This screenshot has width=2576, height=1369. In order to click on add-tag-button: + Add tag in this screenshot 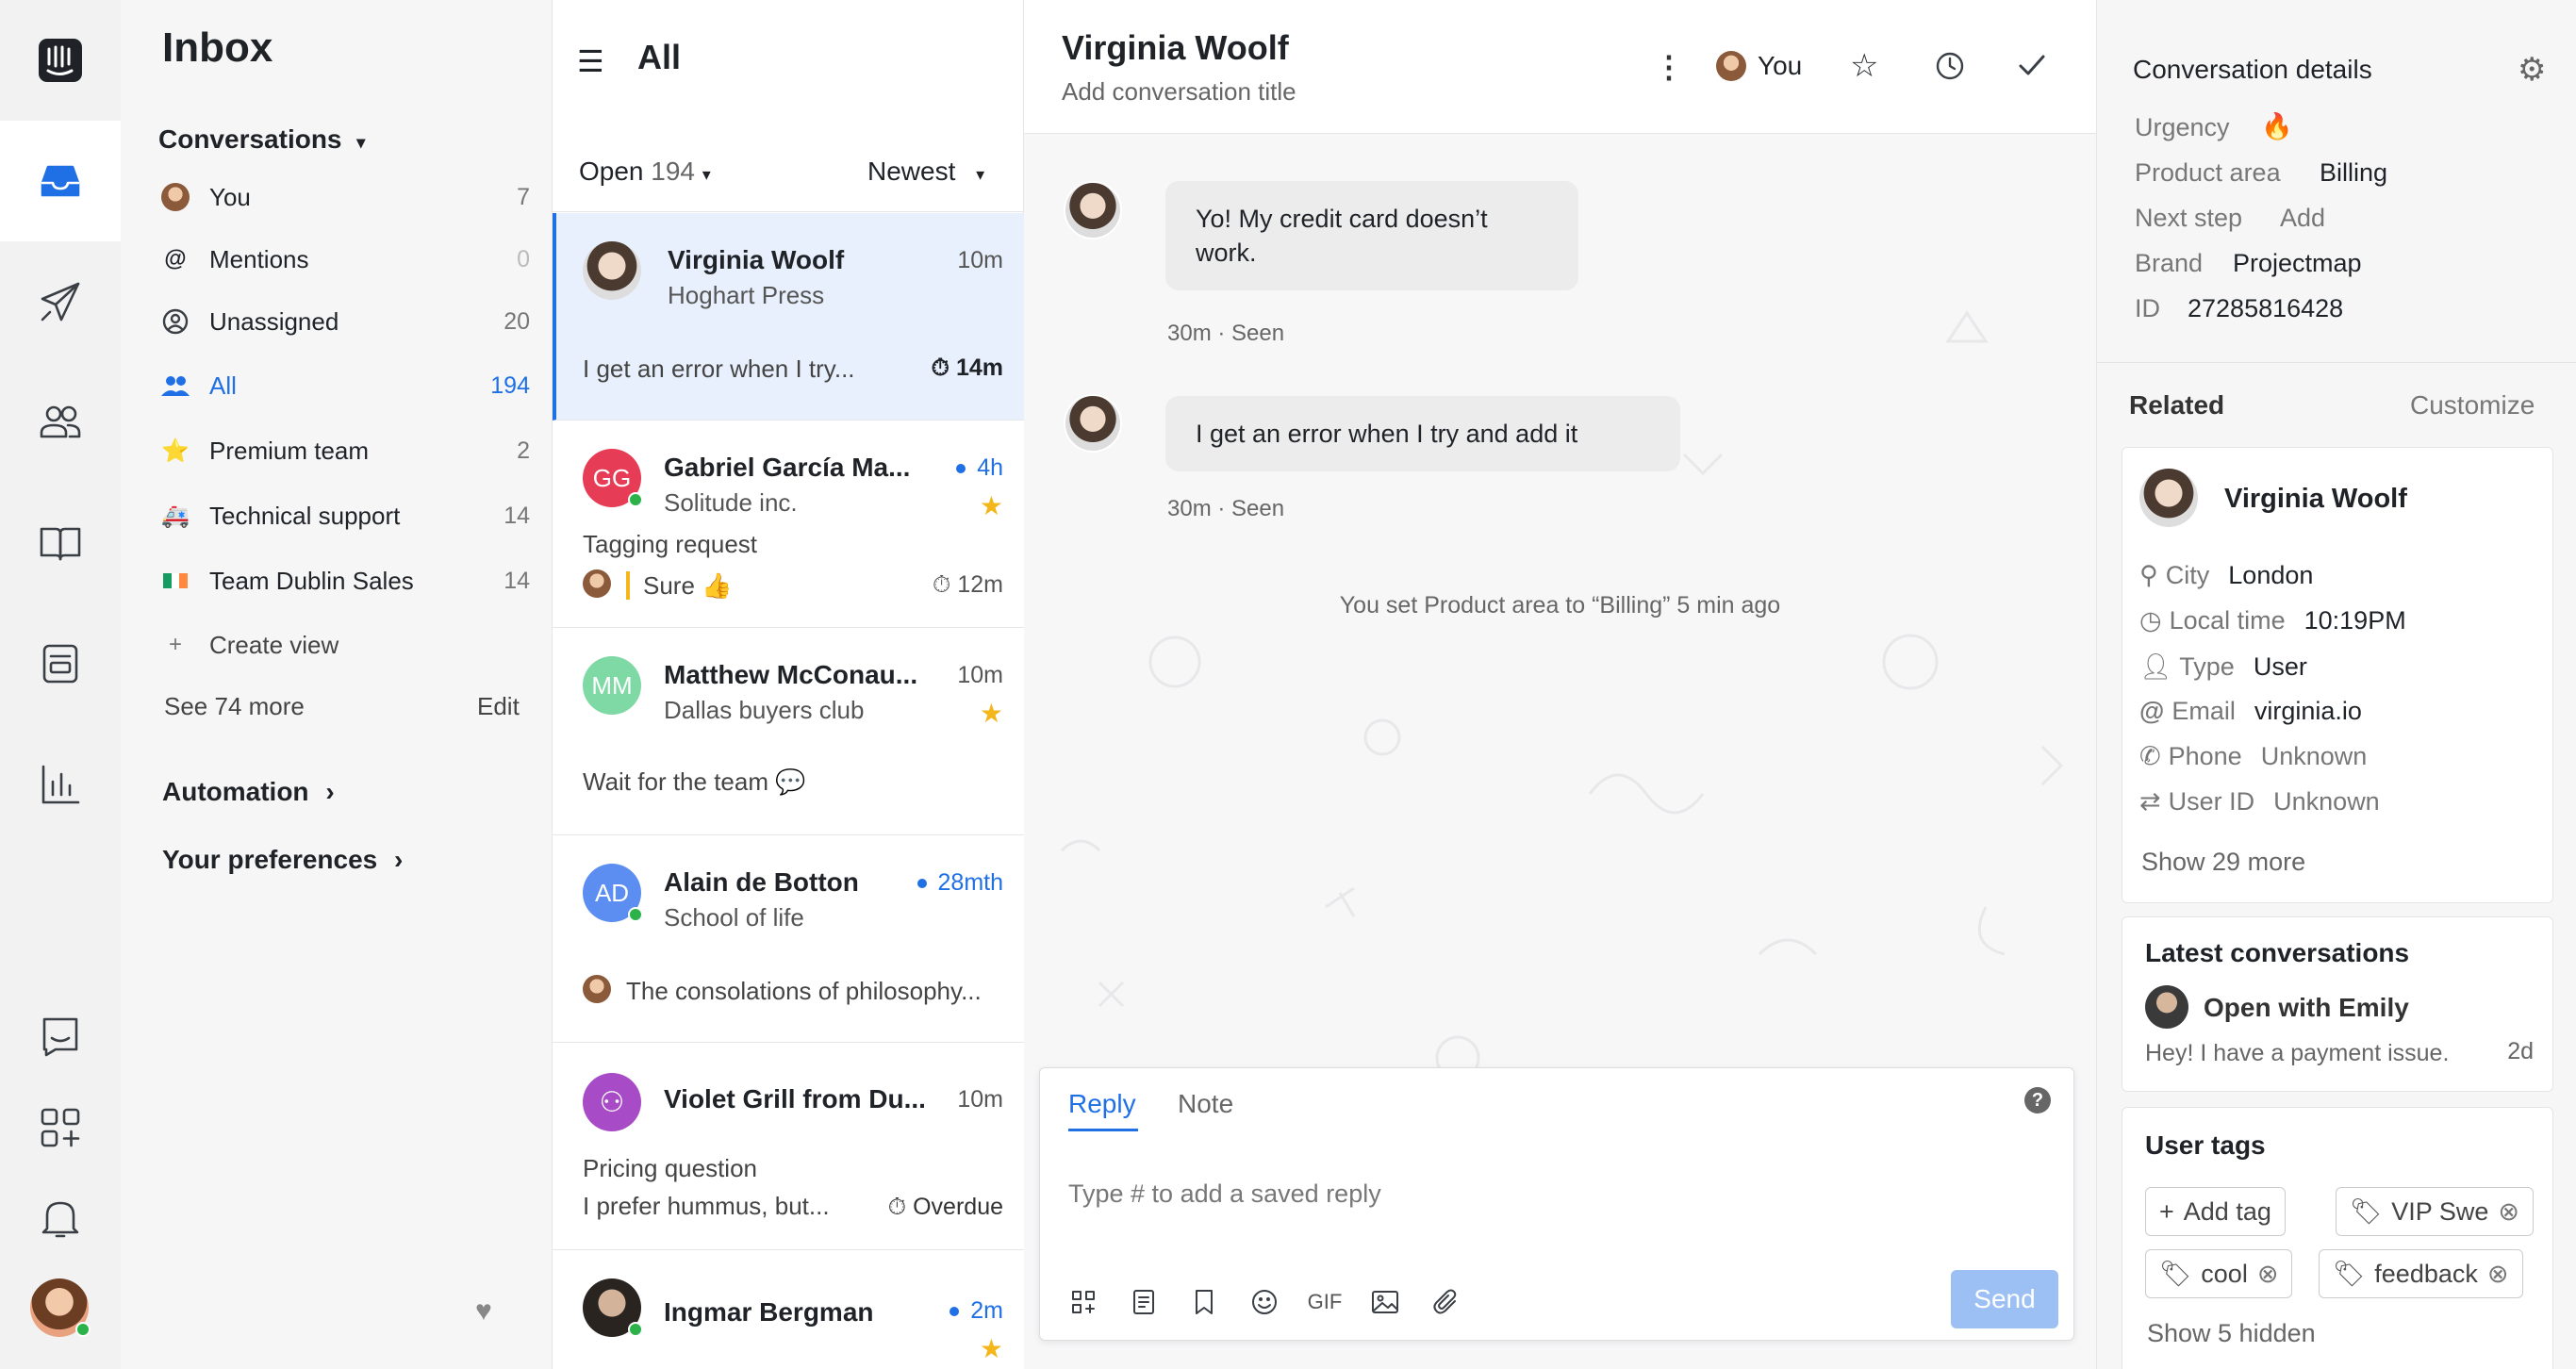, I will do `click(2215, 1212)`.